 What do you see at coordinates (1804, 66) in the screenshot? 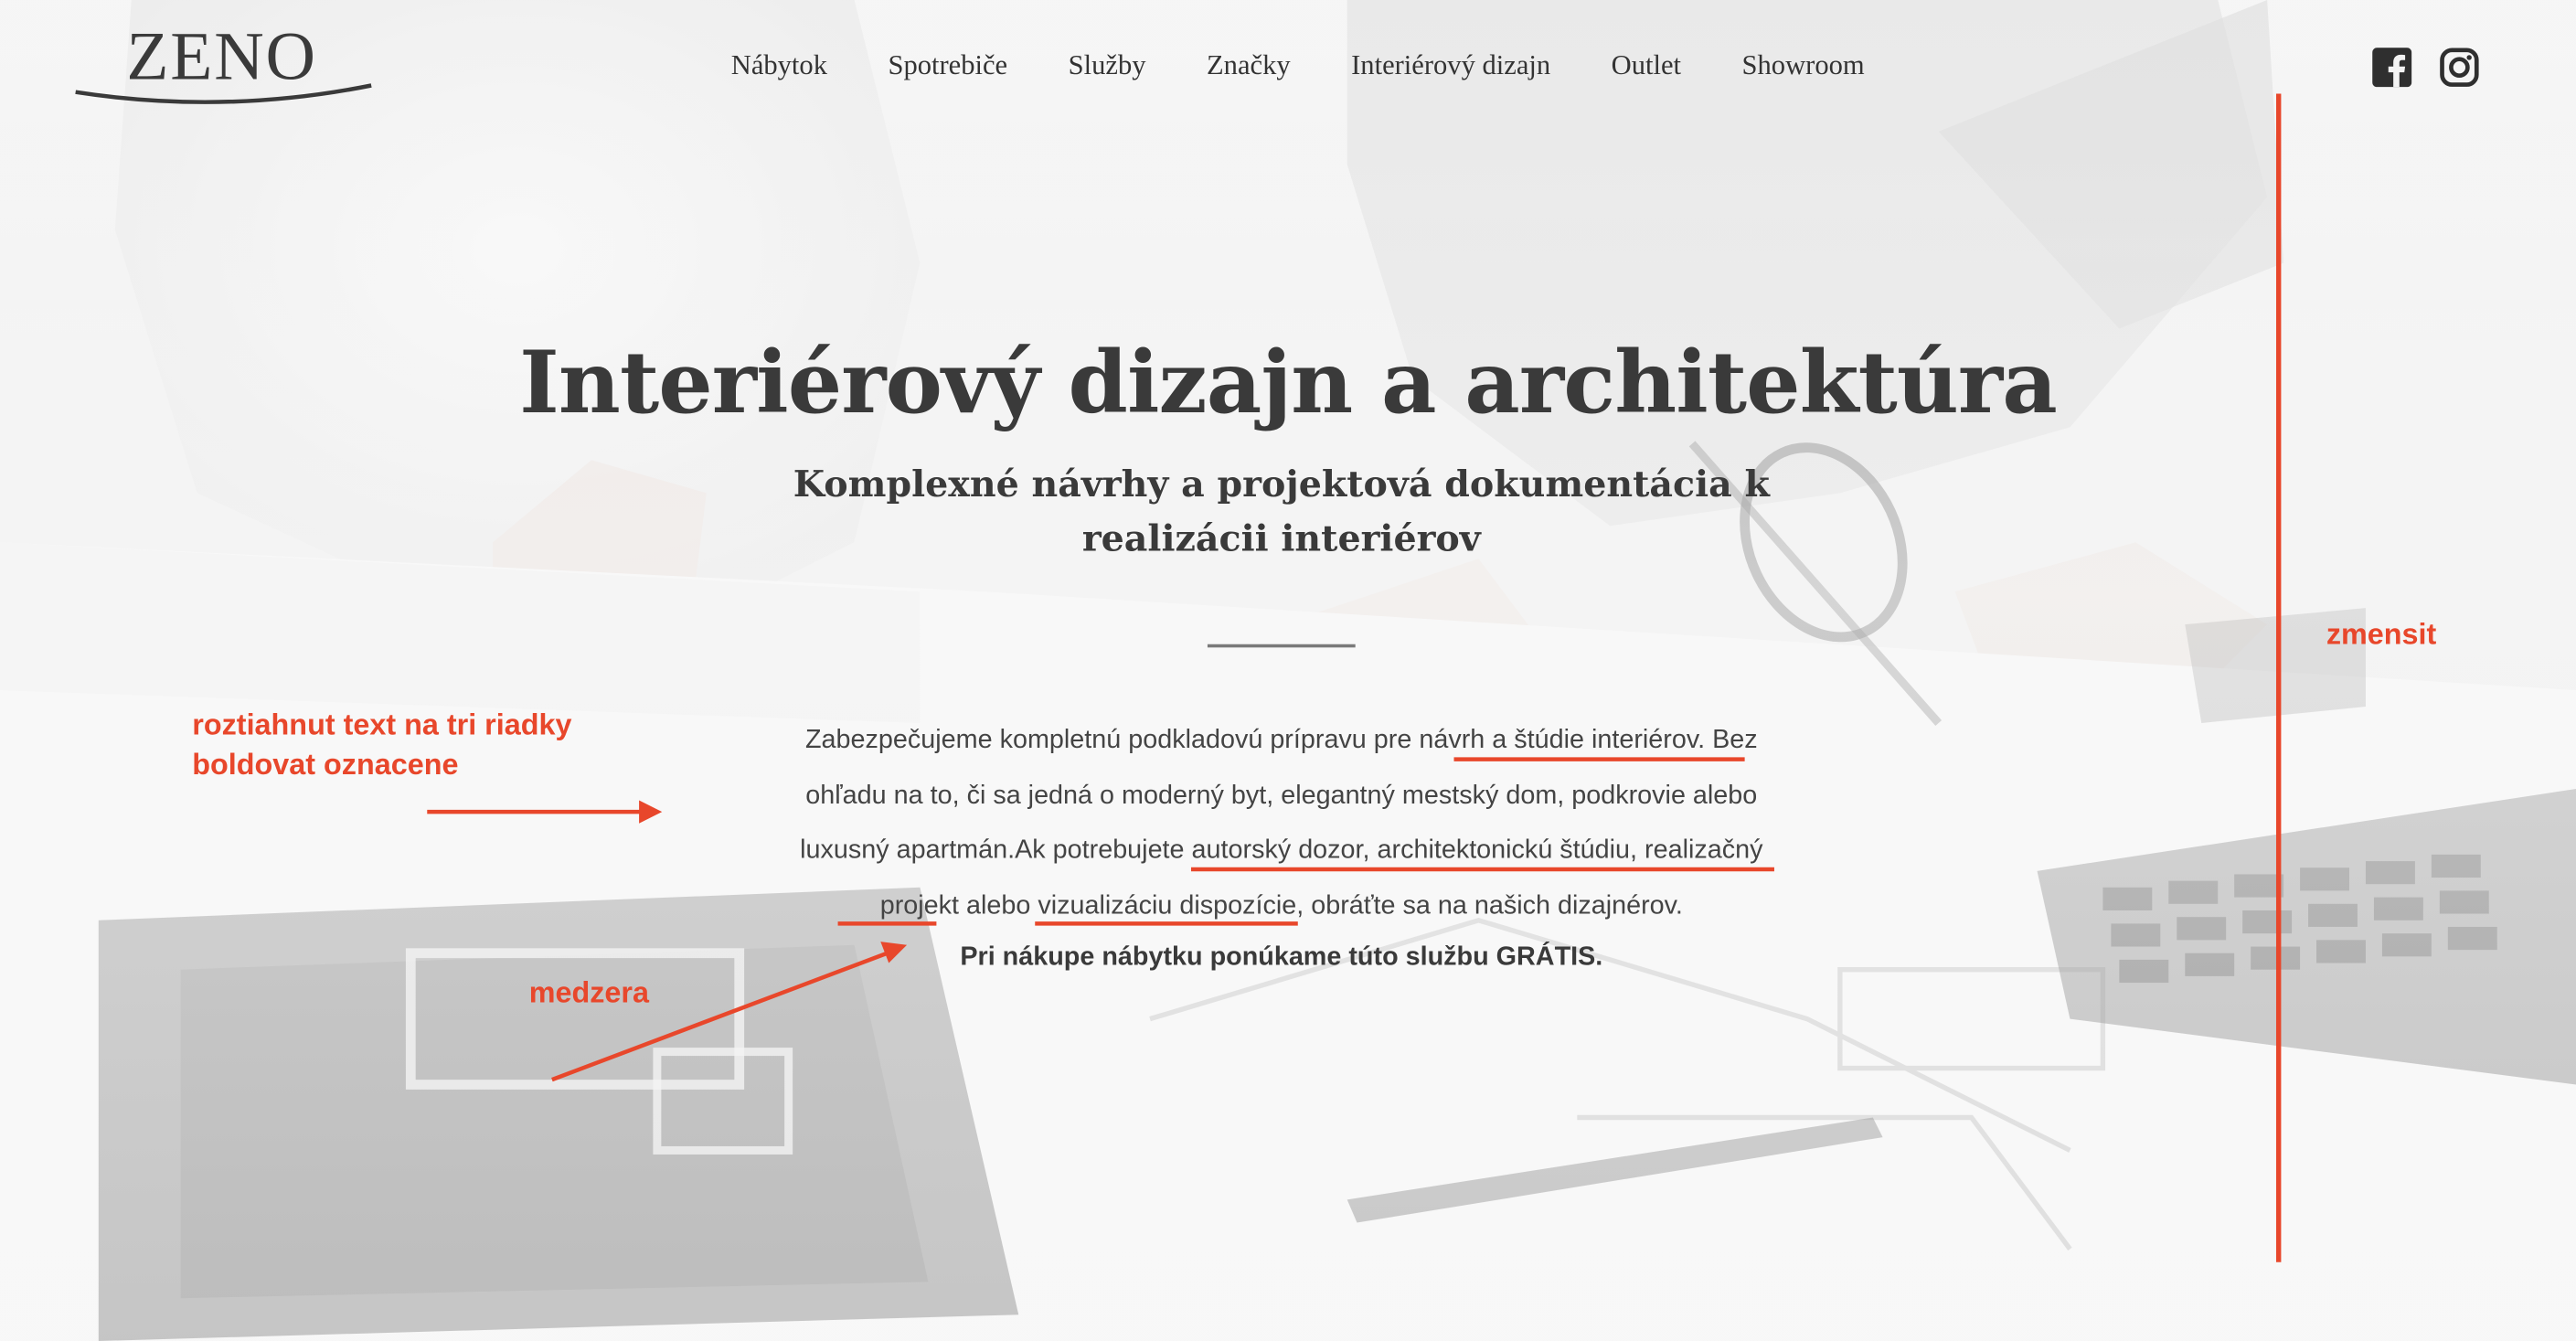
I see `nav-item-showroom: Showroom` at bounding box center [1804, 66].